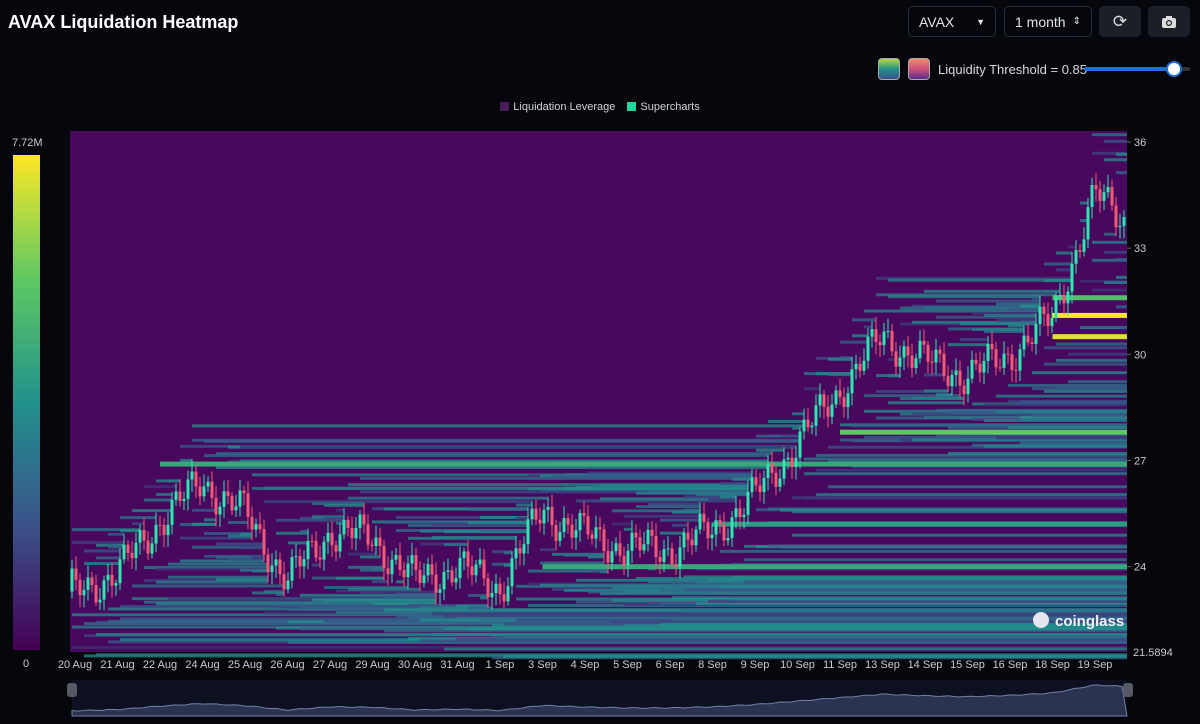 The width and height of the screenshot is (1200, 724). What do you see at coordinates (1140, 568) in the screenshot?
I see `y-tick-label: 24` at bounding box center [1140, 568].